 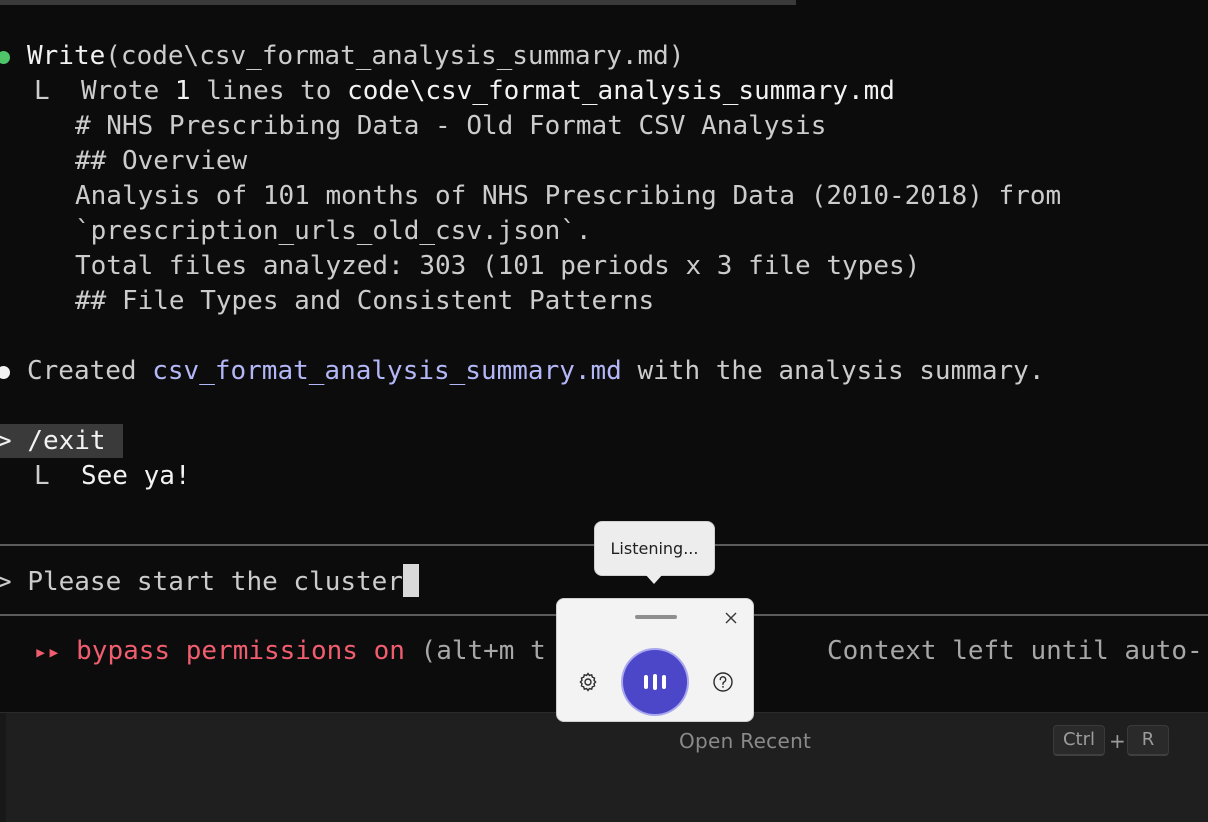 I want to click on gear-icon, so click(x=588, y=682).